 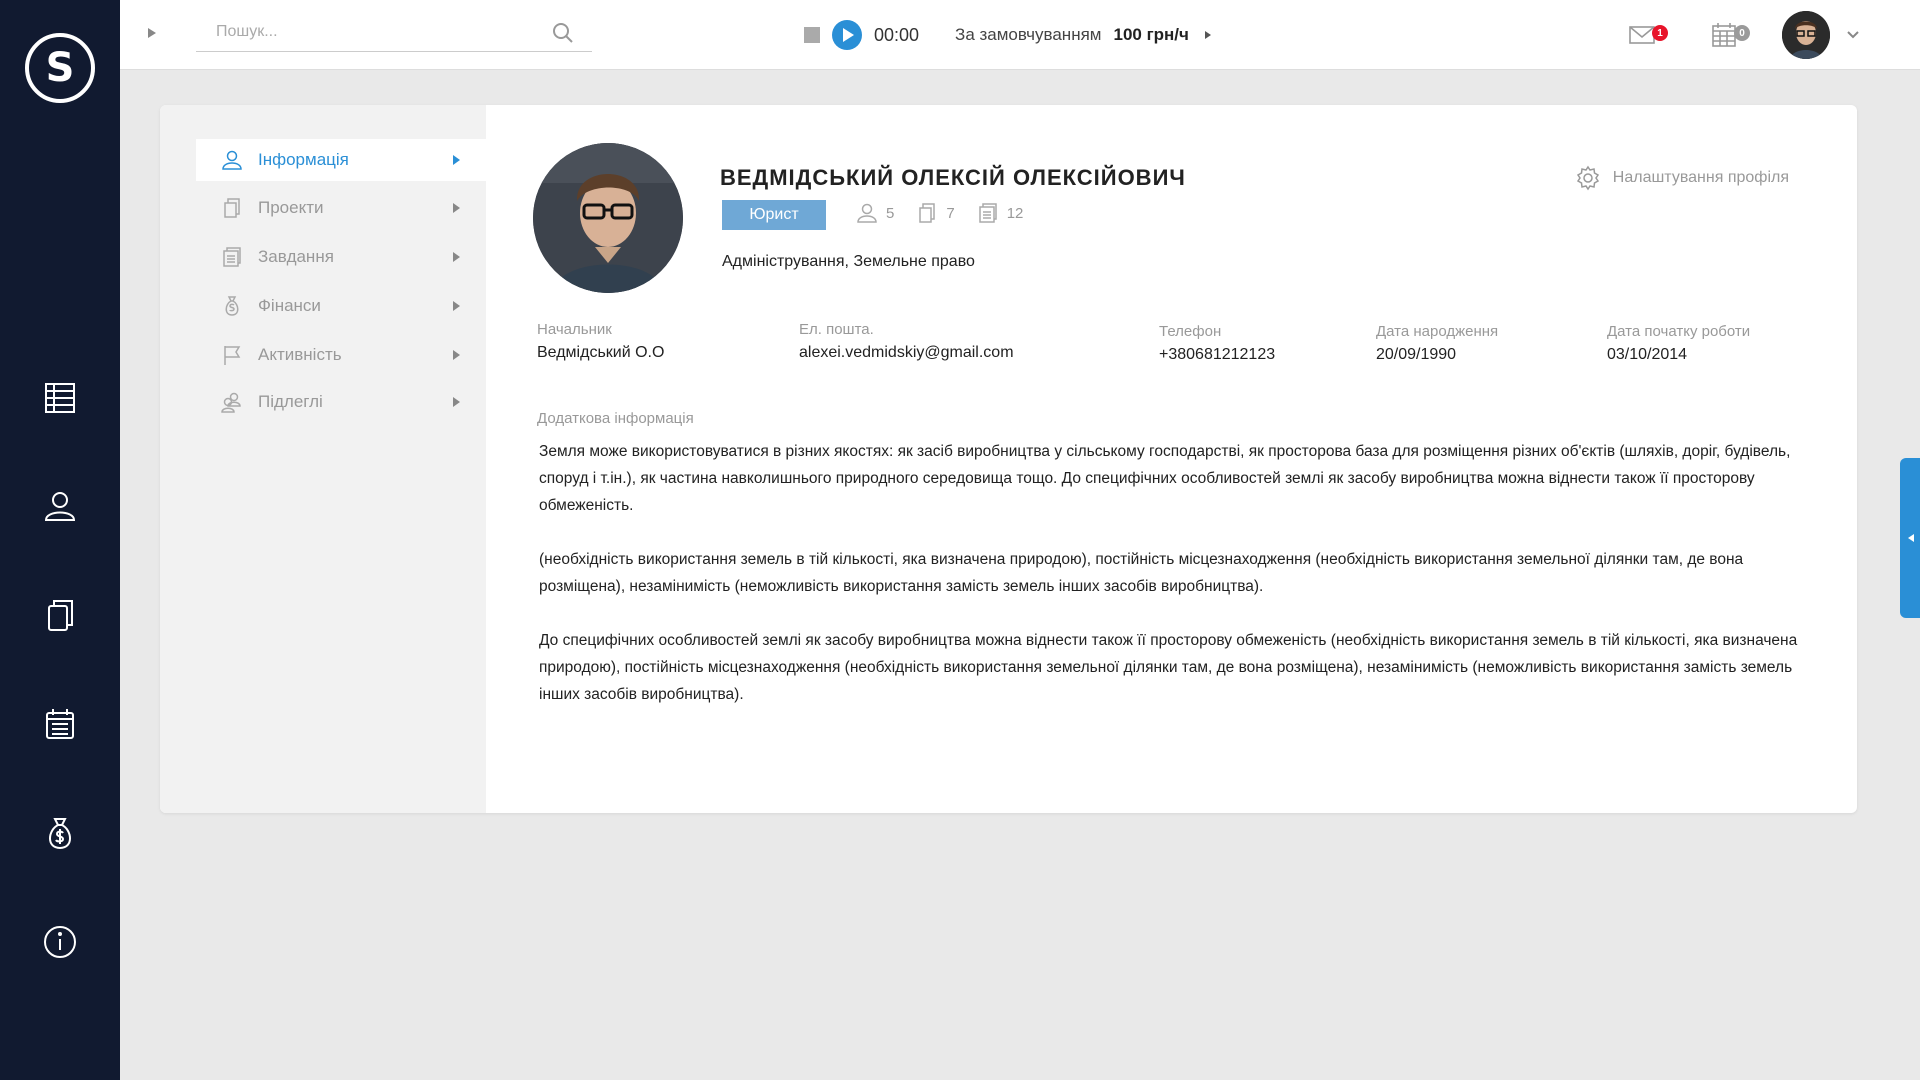 What do you see at coordinates (1437, 343) in the screenshot?
I see `field-birthdate: Дата народження 20/09/1990` at bounding box center [1437, 343].